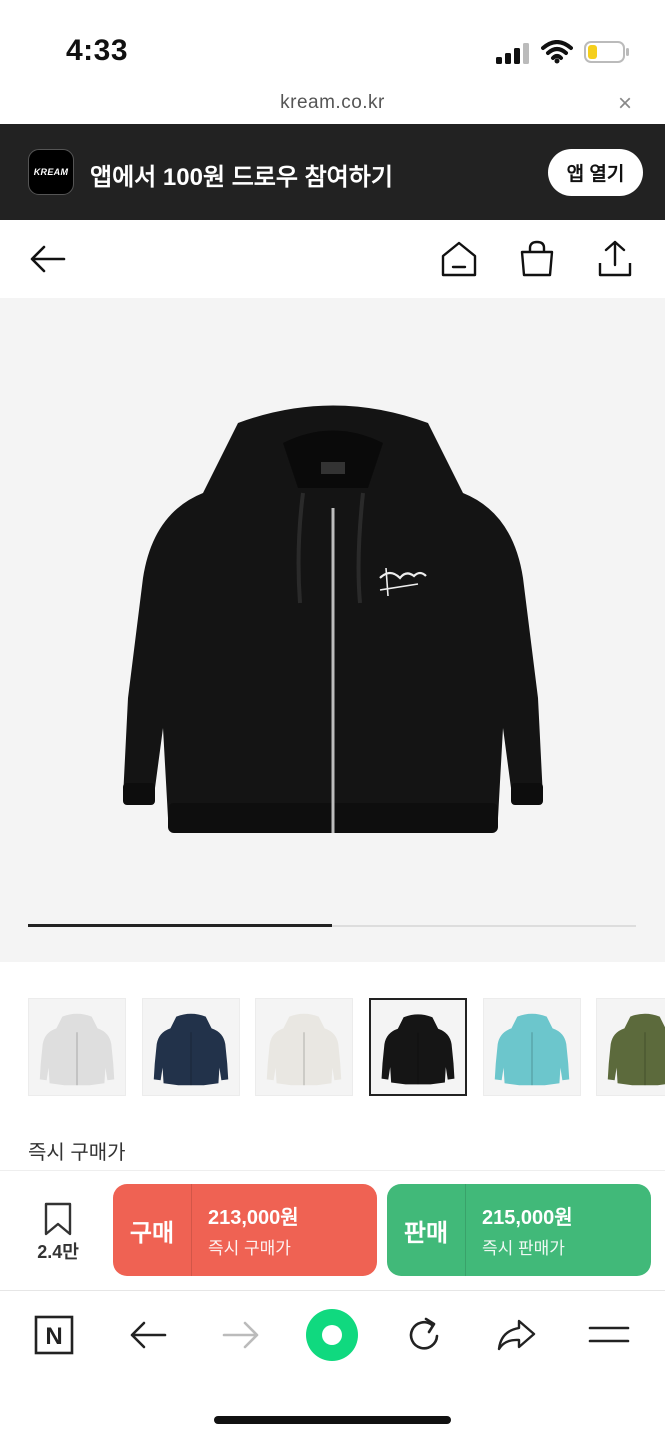  I want to click on kream-logo: KREAM, so click(51, 172).